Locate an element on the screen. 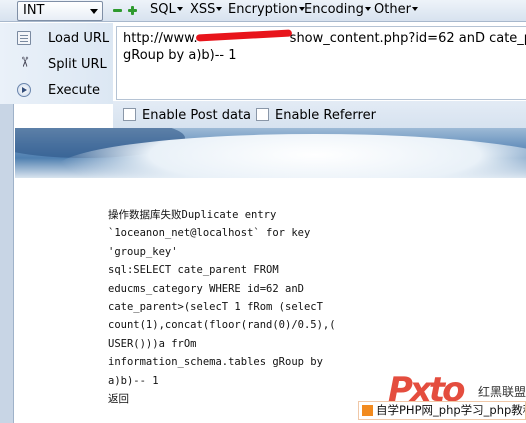  load-url-button: Load URL is located at coordinates (63, 39).